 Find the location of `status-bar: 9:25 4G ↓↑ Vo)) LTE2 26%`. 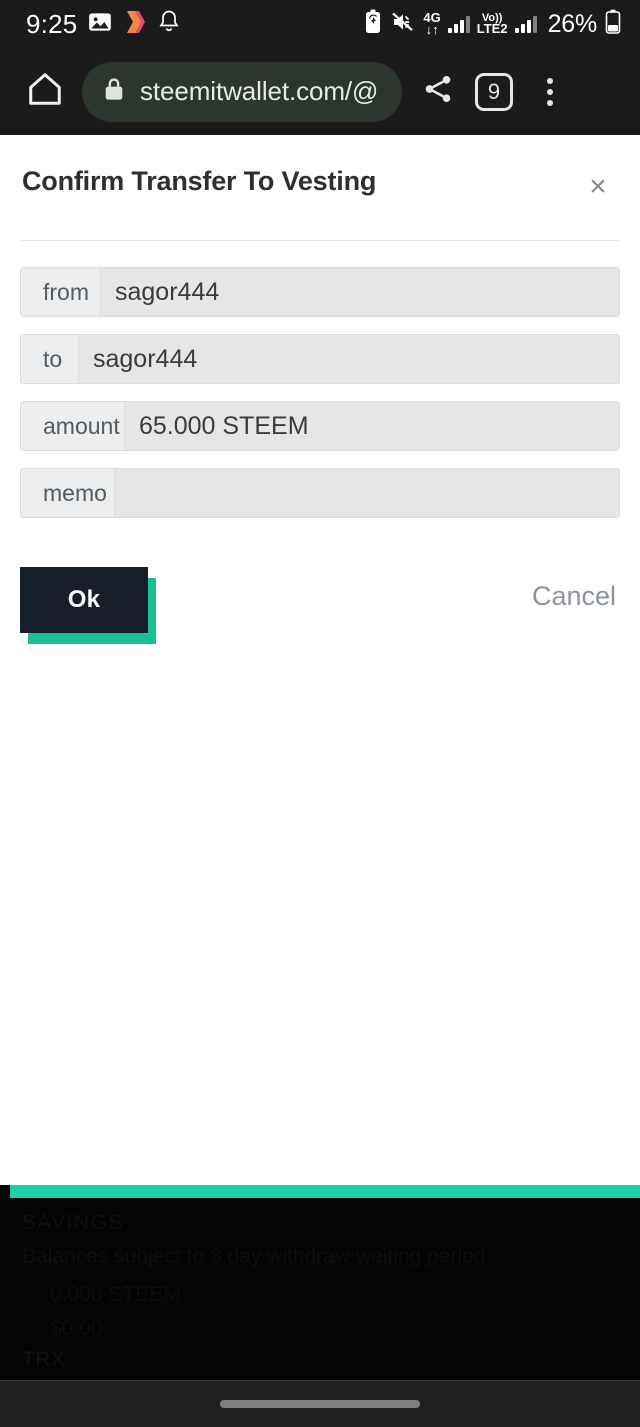

status-bar: 9:25 4G ↓↑ Vo)) LTE2 26% is located at coordinates (320, 24).